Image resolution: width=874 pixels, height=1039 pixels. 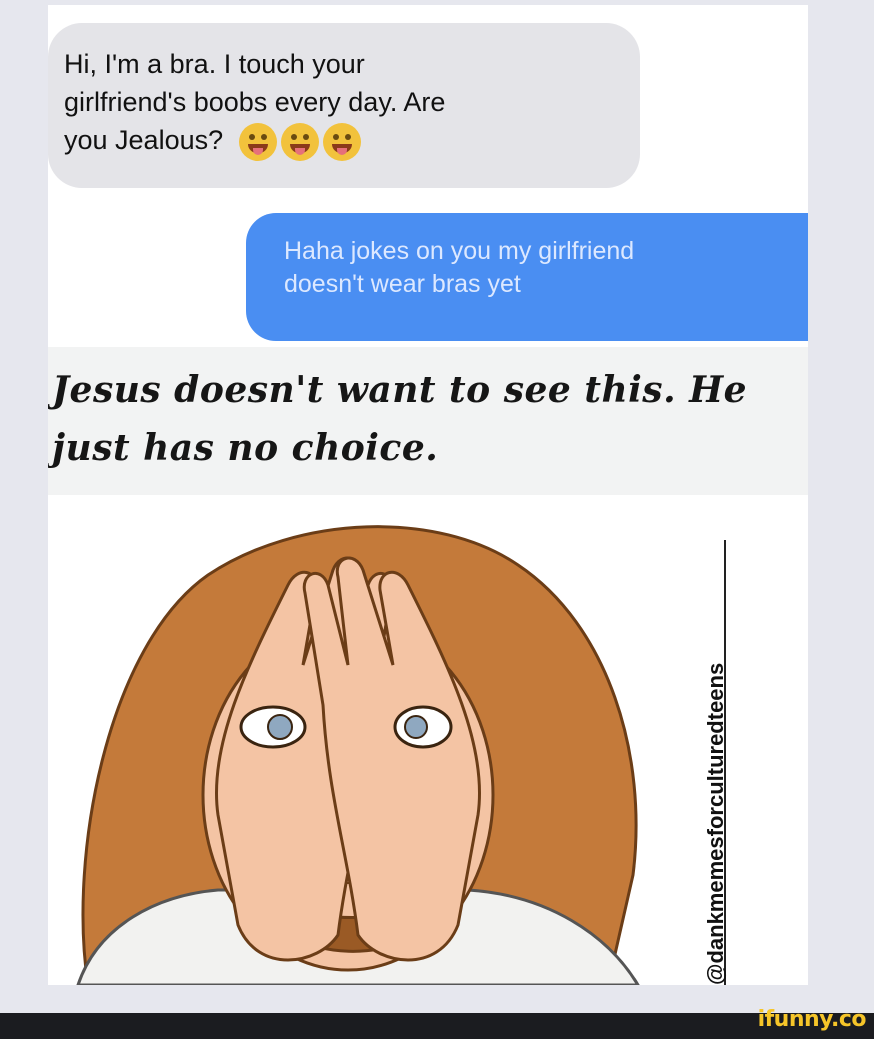 I want to click on incoming-message-line: Hi, I'm a bra. I touch your, so click(x=214, y=64).